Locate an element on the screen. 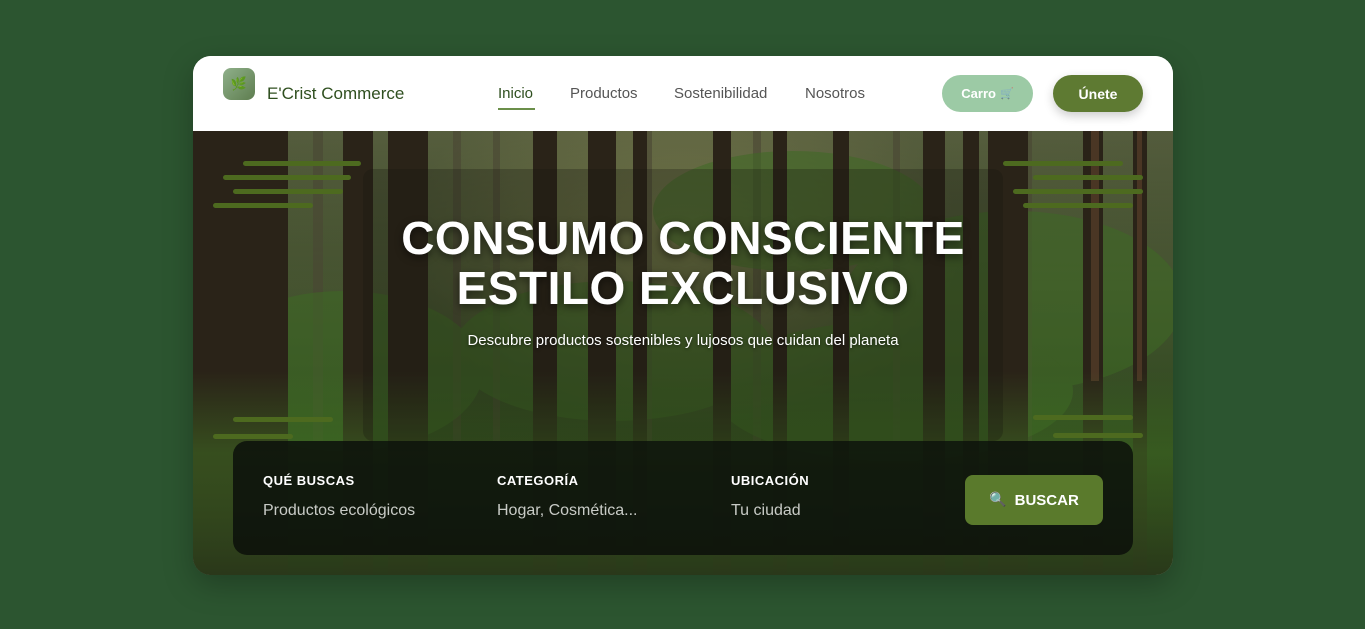  cart-icon: 🛒 is located at coordinates (1006, 93).